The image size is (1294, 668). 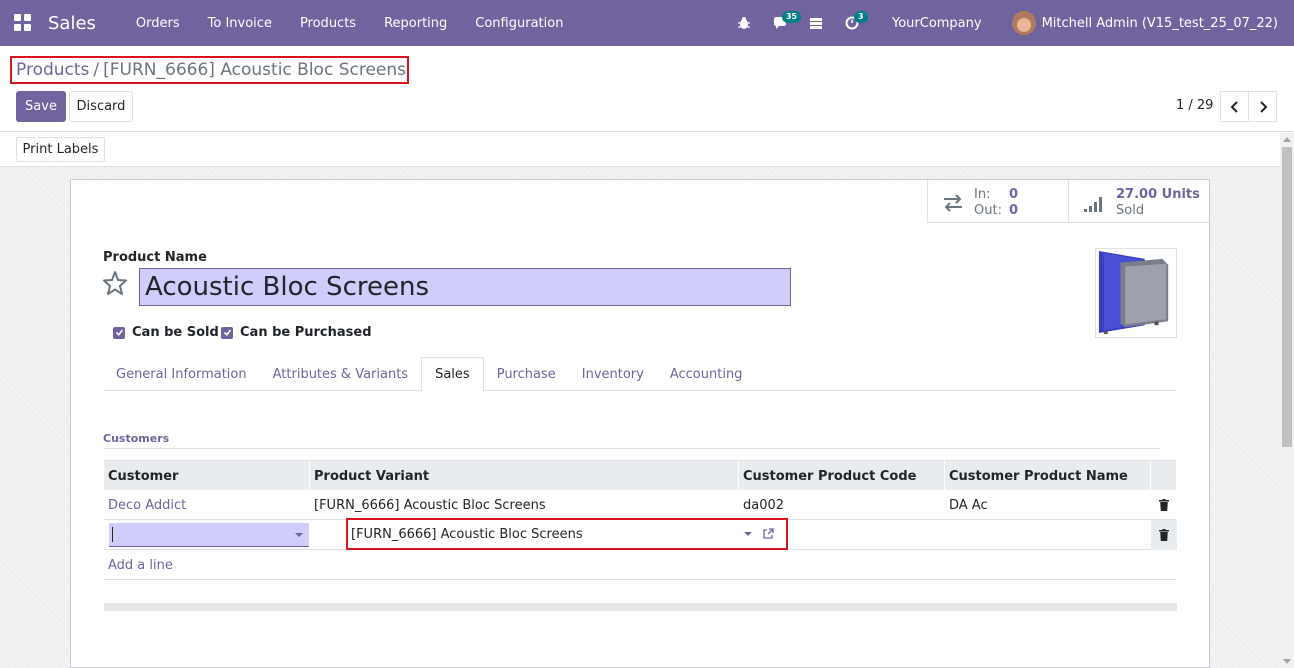 What do you see at coordinates (1048, 505) in the screenshot?
I see `cell-customer-product-name: DA Ac` at bounding box center [1048, 505].